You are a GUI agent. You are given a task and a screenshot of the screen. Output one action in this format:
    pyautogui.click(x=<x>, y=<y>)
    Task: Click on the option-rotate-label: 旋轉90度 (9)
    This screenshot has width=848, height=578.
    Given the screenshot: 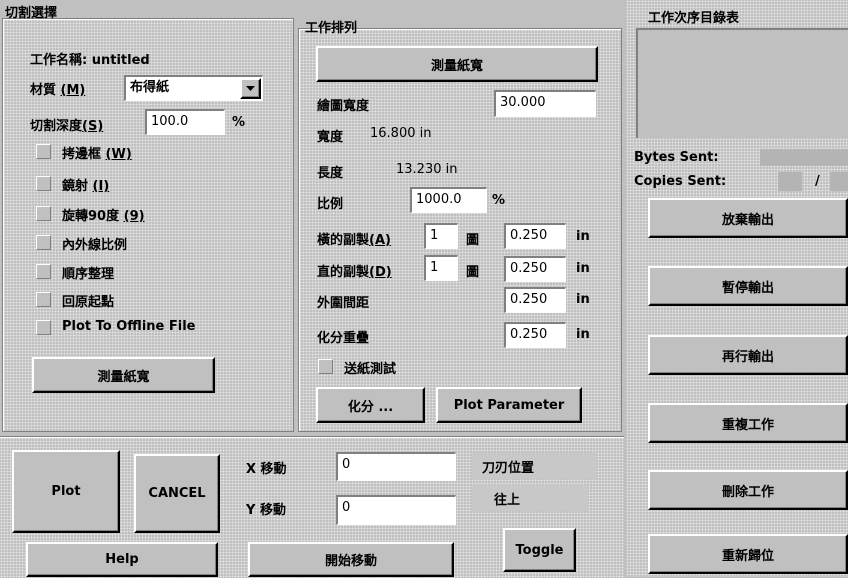 What is the action you would take?
    pyautogui.click(x=103, y=216)
    